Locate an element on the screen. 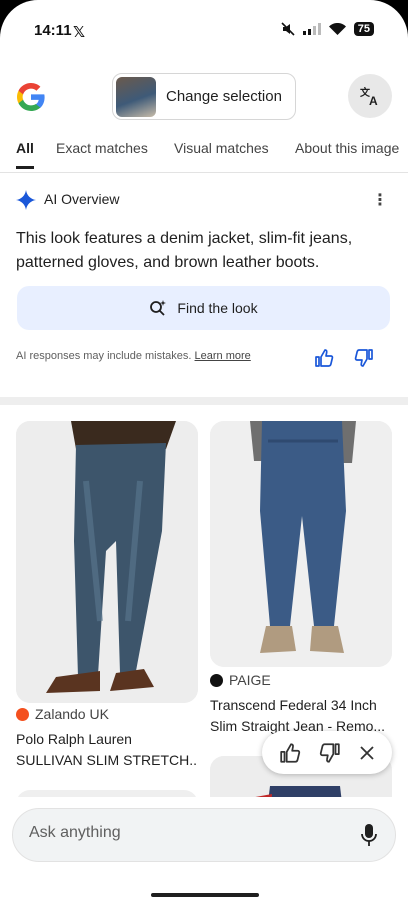 This screenshot has height=911, width=408. change-selection-label: Change selection is located at coordinates (224, 96).